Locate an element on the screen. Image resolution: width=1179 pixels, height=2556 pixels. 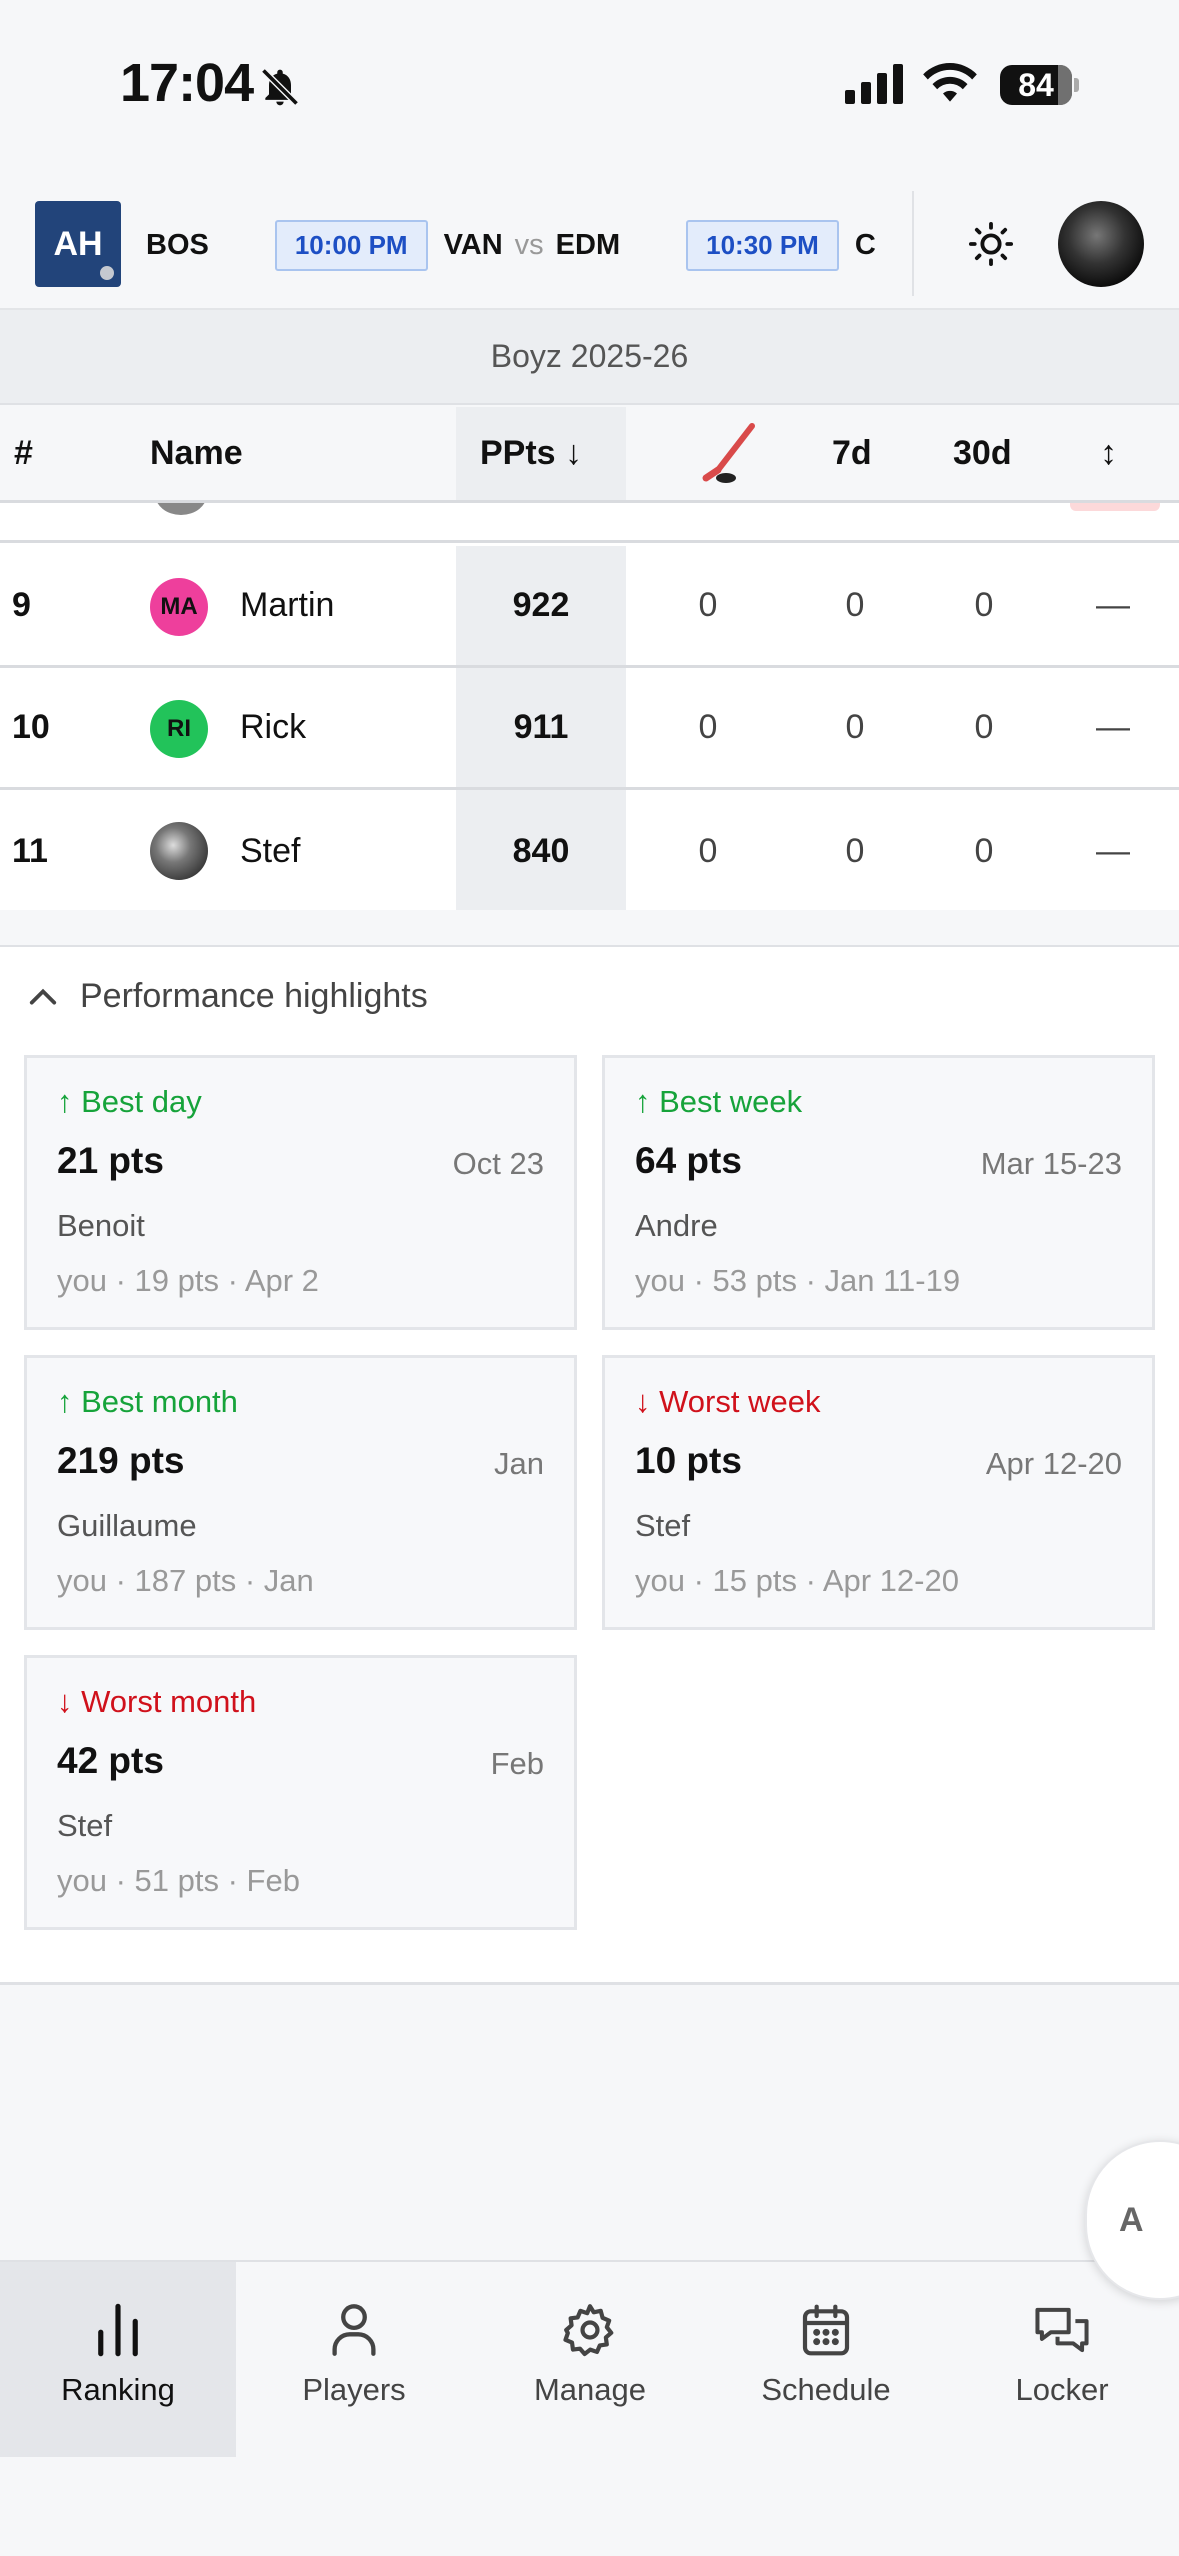
table-row: 10 RI Rick 911 0 0 0 — is located at coordinates (589, 729).